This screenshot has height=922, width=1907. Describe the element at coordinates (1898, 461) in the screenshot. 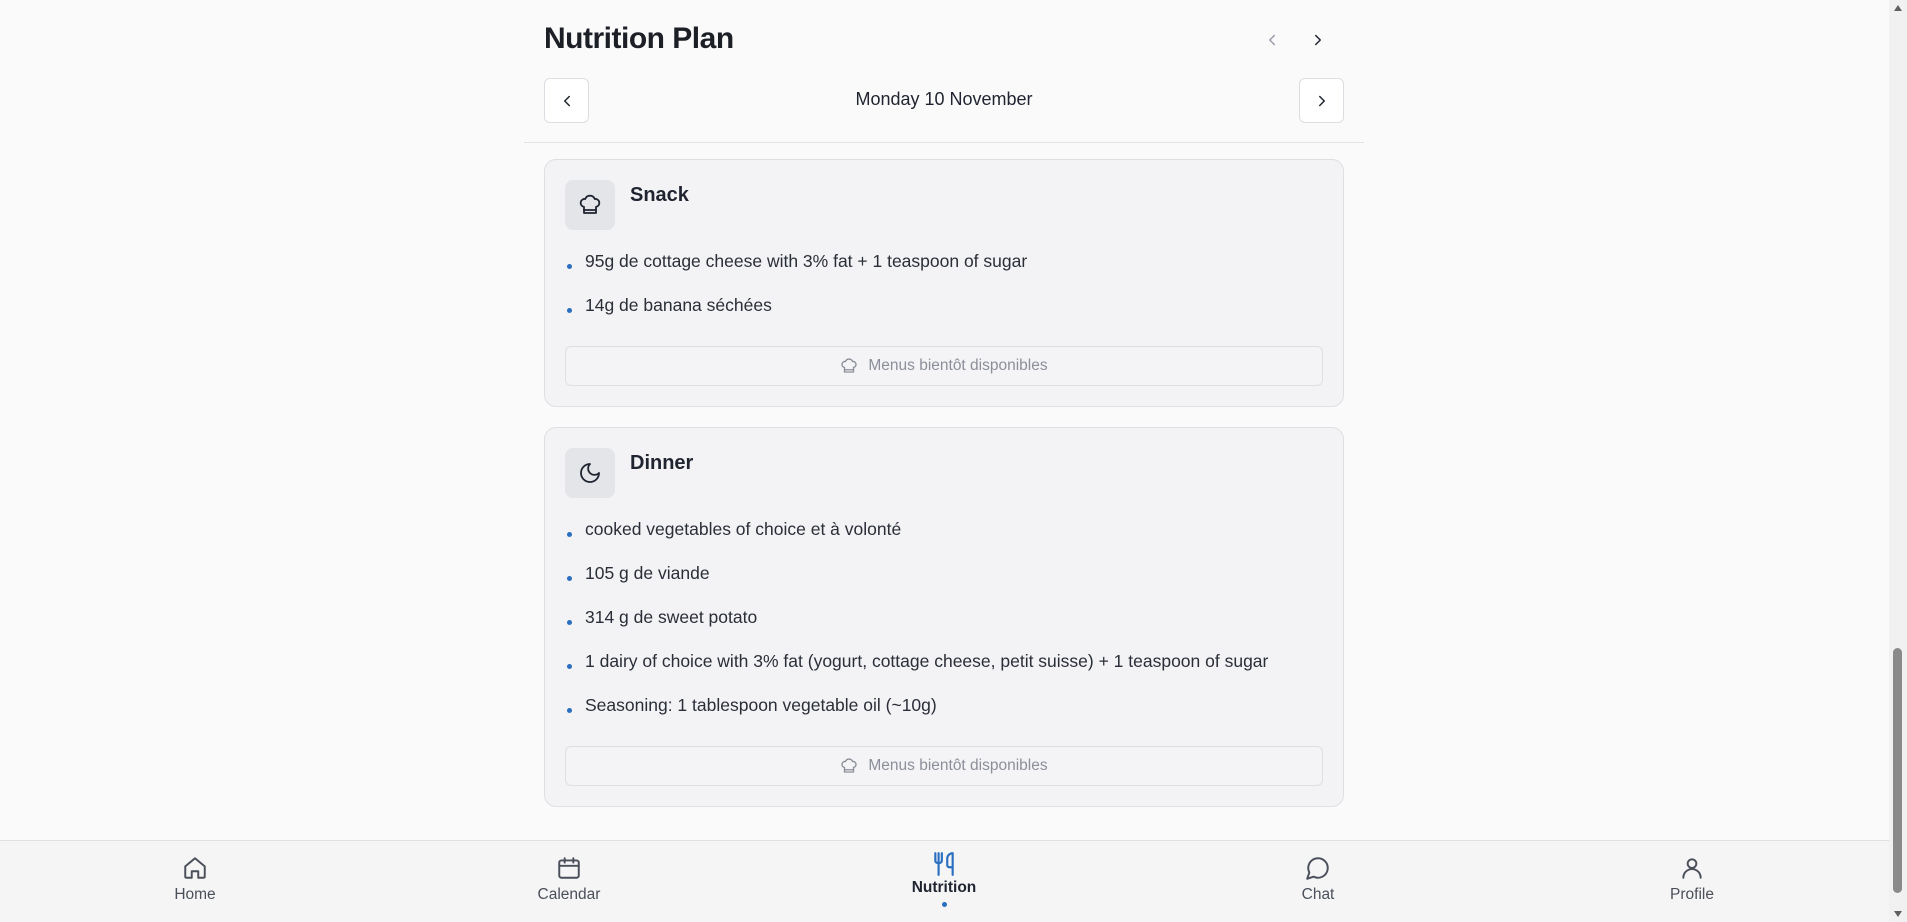

I see `page-scrollbar` at that location.